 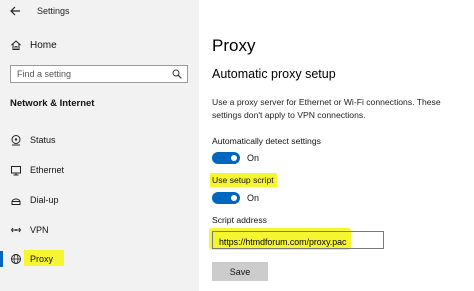 What do you see at coordinates (99, 230) in the screenshot?
I see `sidebar-item-vpn: VPN` at bounding box center [99, 230].